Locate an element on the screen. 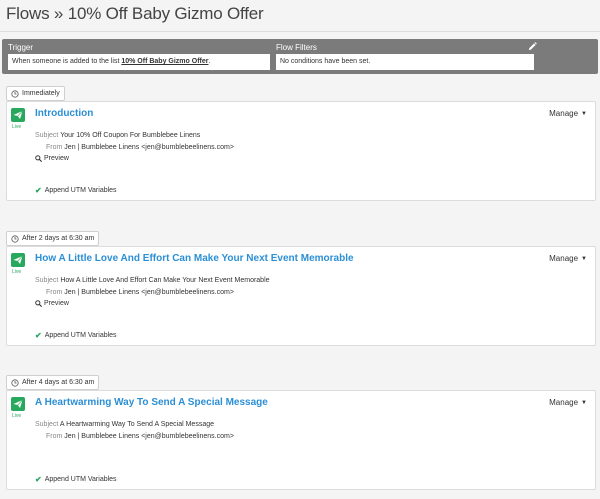  delay-text: After 2 days at 6:30 am is located at coordinates (58, 238).